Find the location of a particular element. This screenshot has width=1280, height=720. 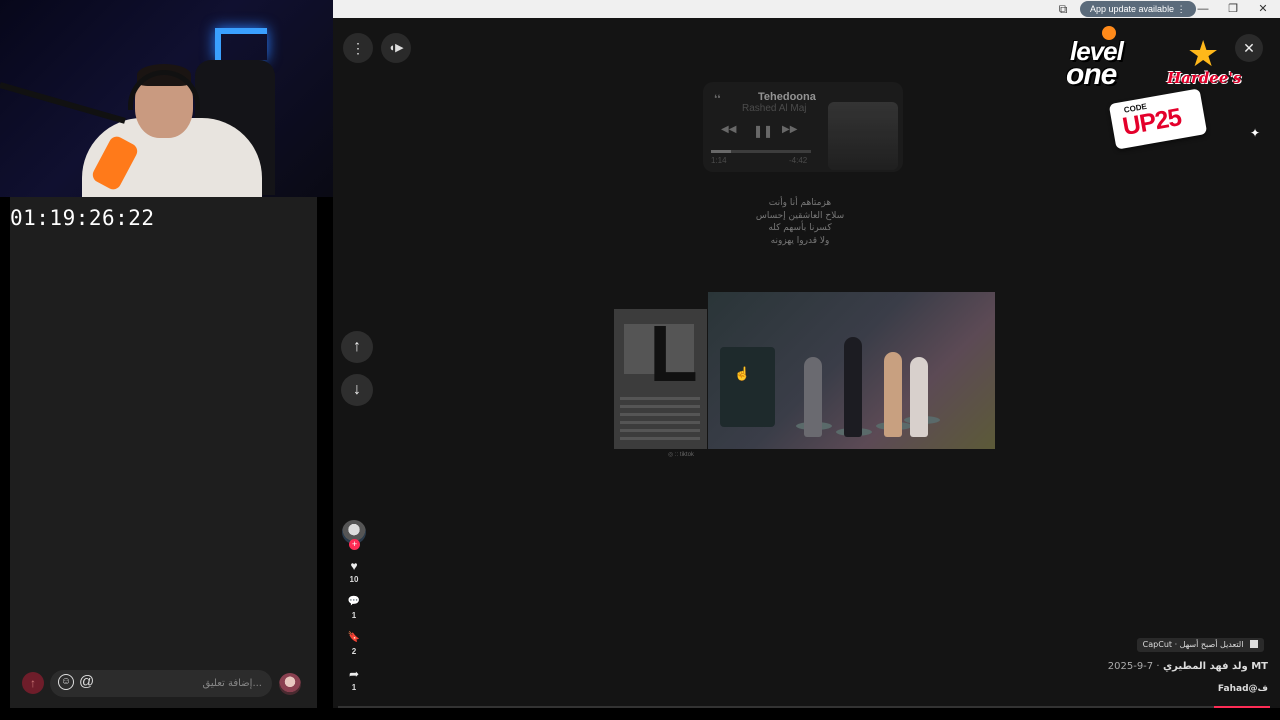

more-icon: ⋮ is located at coordinates (358, 48).